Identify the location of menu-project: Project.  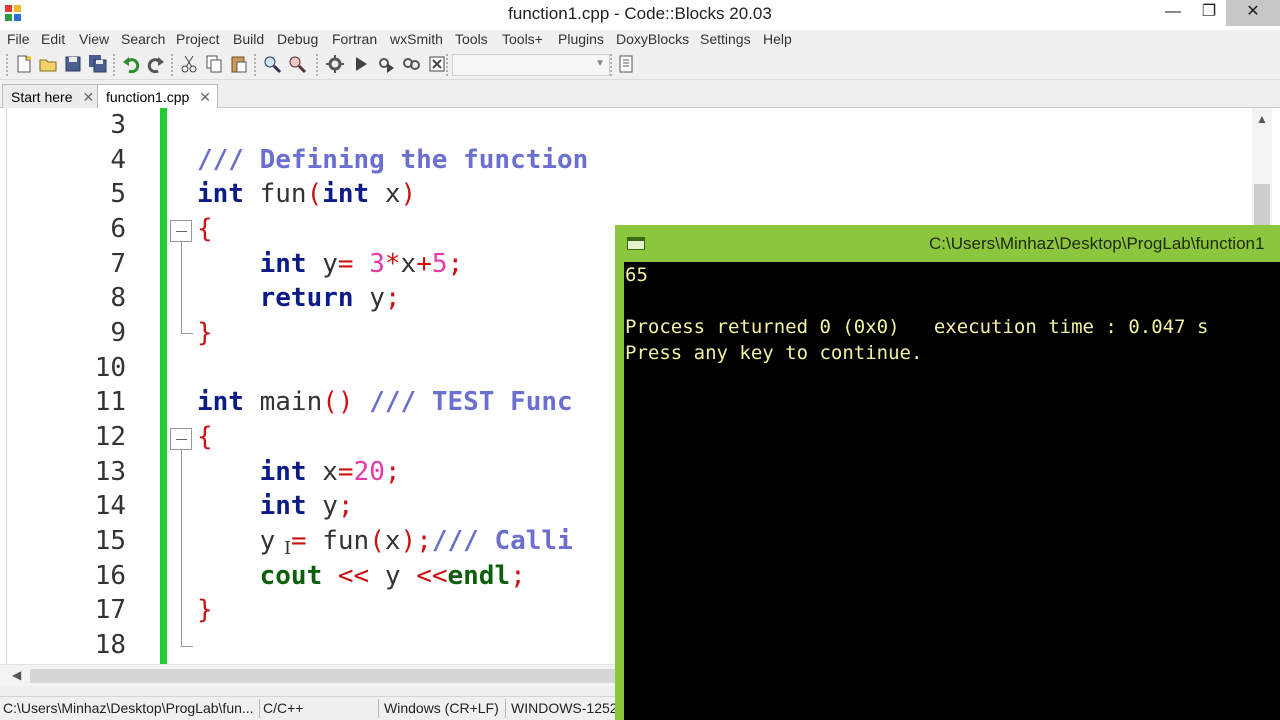
(198, 39).